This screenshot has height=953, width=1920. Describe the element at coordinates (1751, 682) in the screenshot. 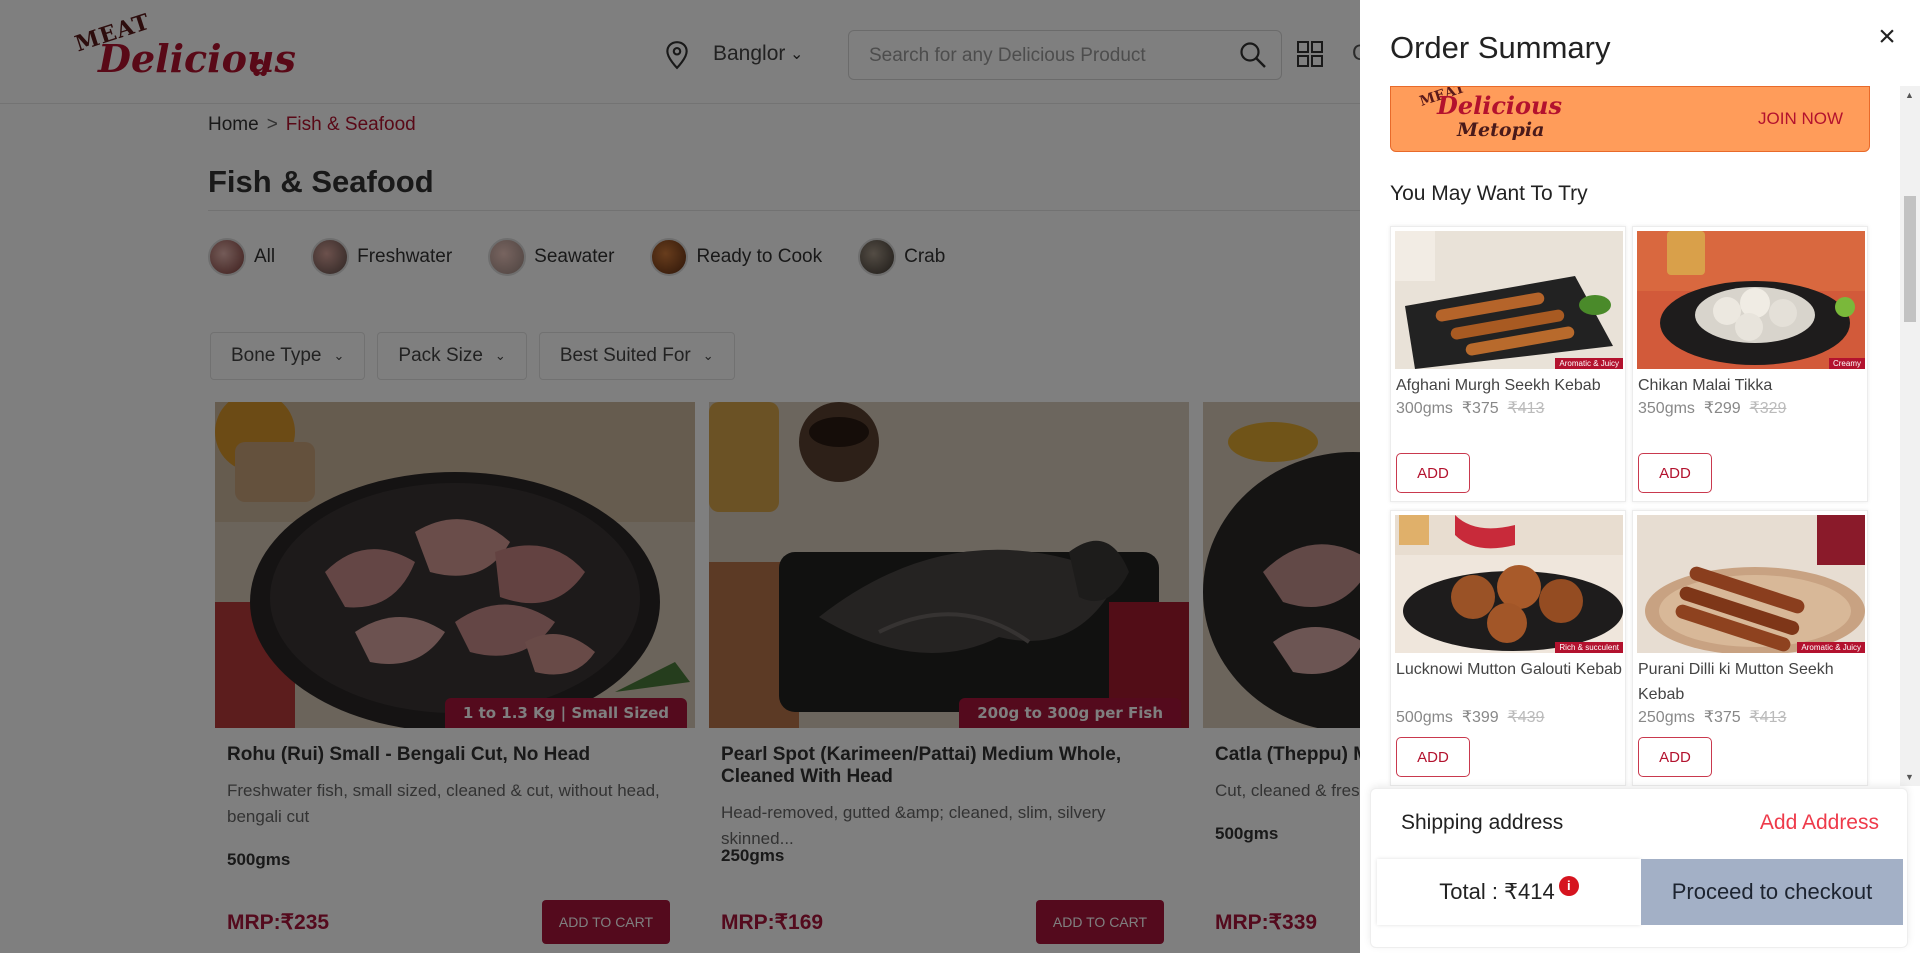

I see `suggestion-name: Purani Dilli ki Mutton Seekh Kebab` at that location.